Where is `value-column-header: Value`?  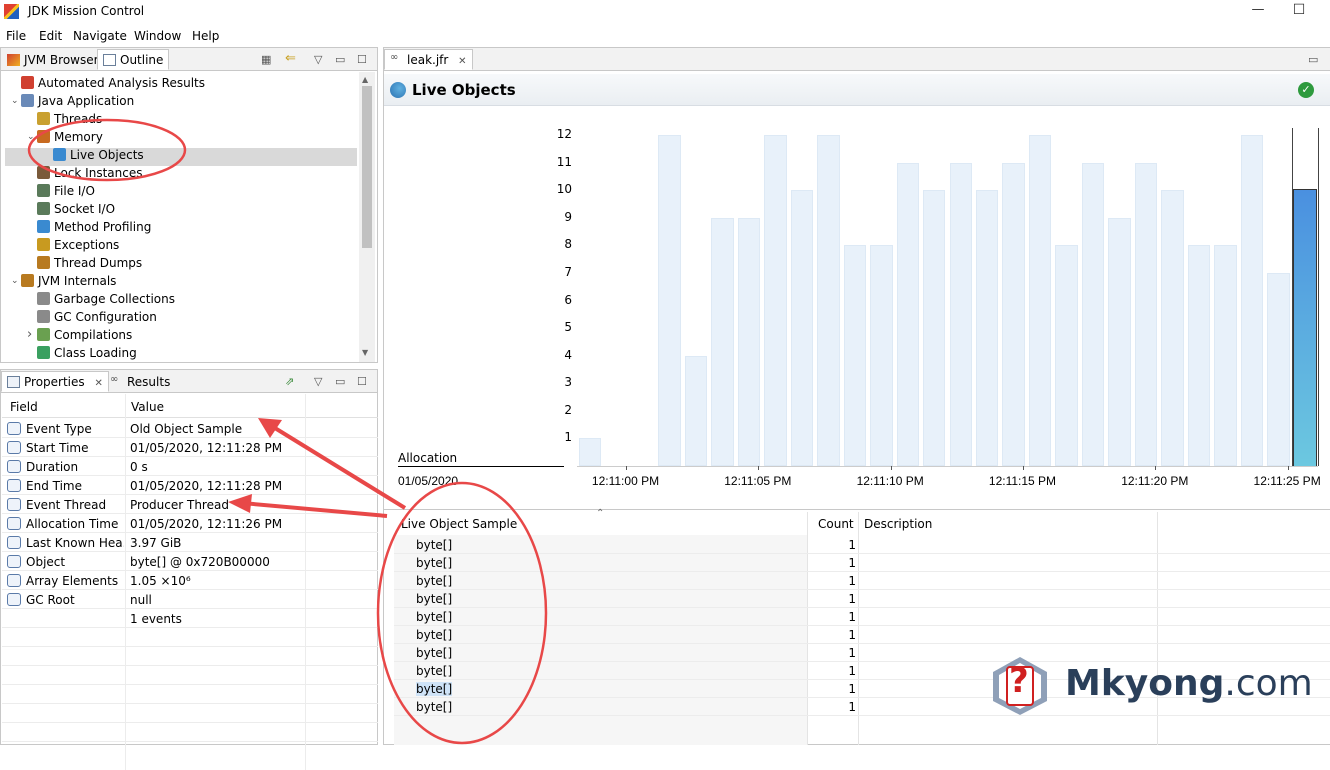 value-column-header: Value is located at coordinates (147, 407).